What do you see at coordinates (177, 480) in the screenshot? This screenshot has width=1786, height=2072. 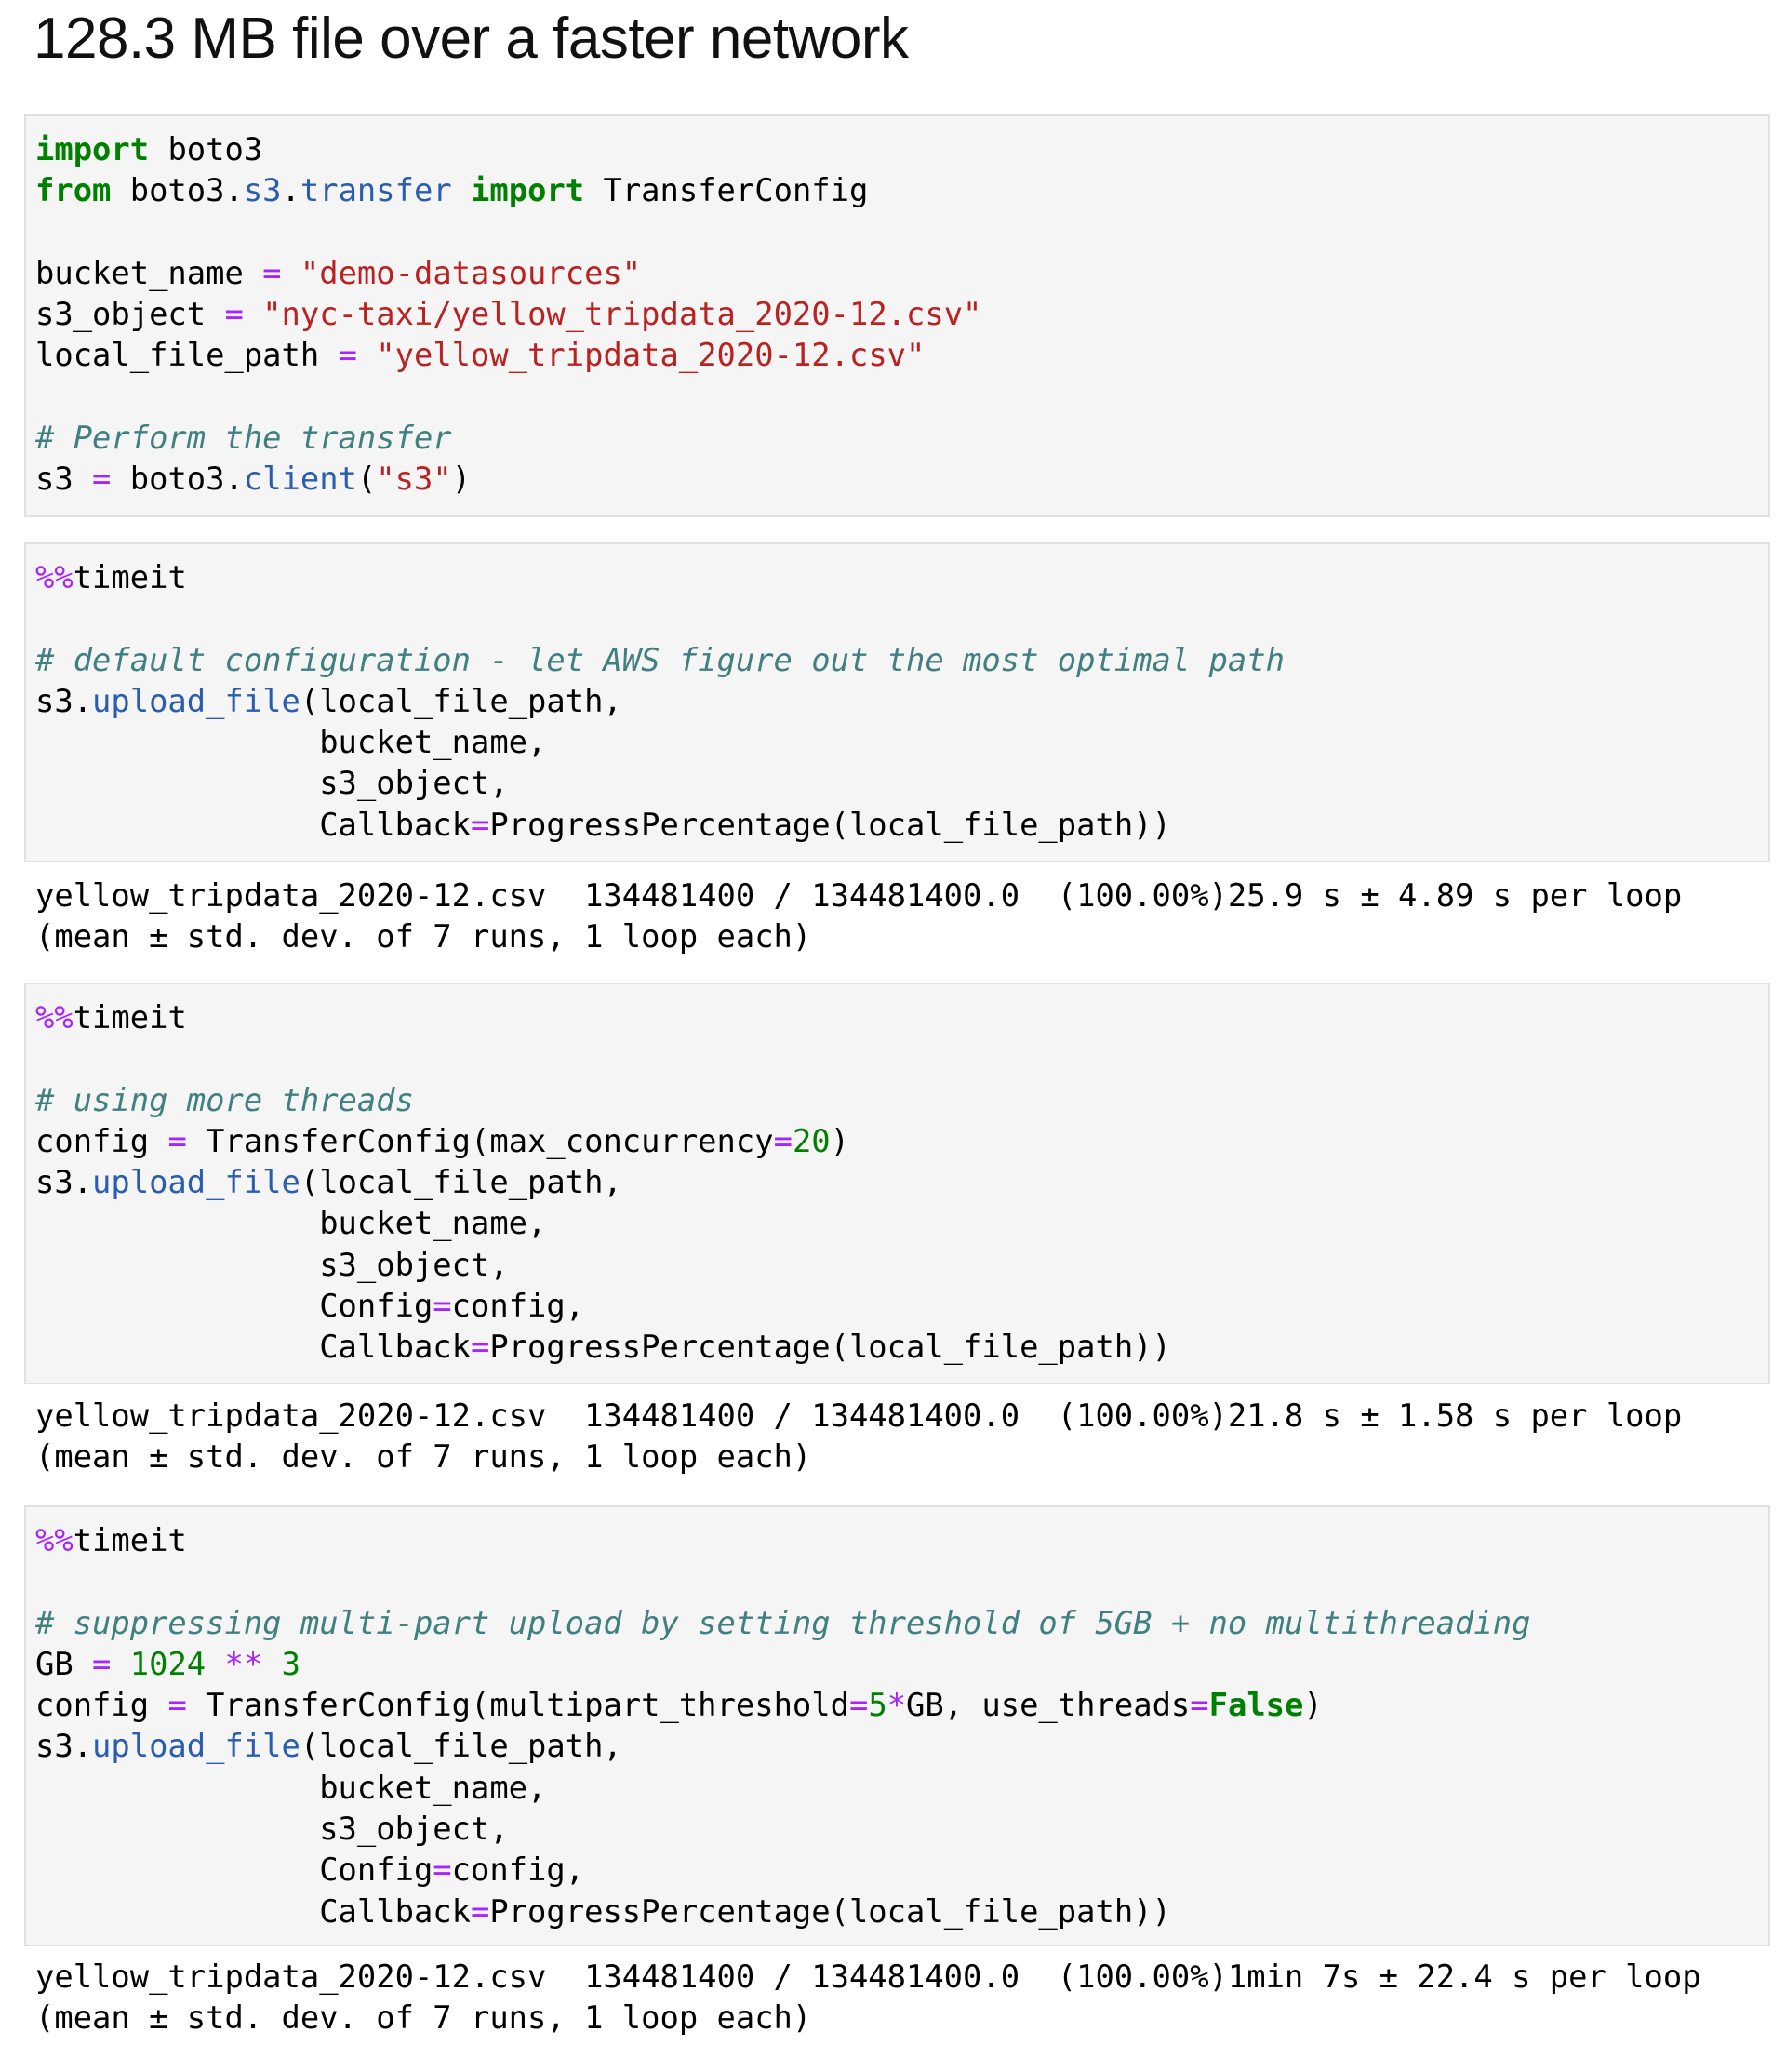 I see `code-token: boto3.` at bounding box center [177, 480].